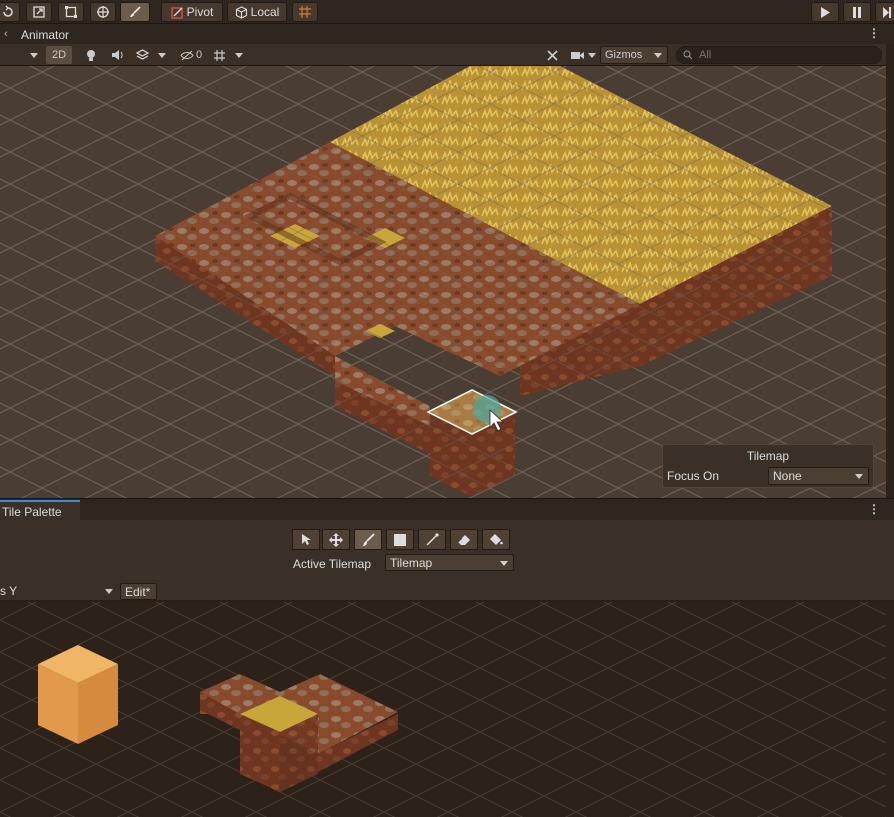 This screenshot has width=894, height=817. I want to click on scene-toolbar: 2D 0 Gizmos All, so click(447, 55).